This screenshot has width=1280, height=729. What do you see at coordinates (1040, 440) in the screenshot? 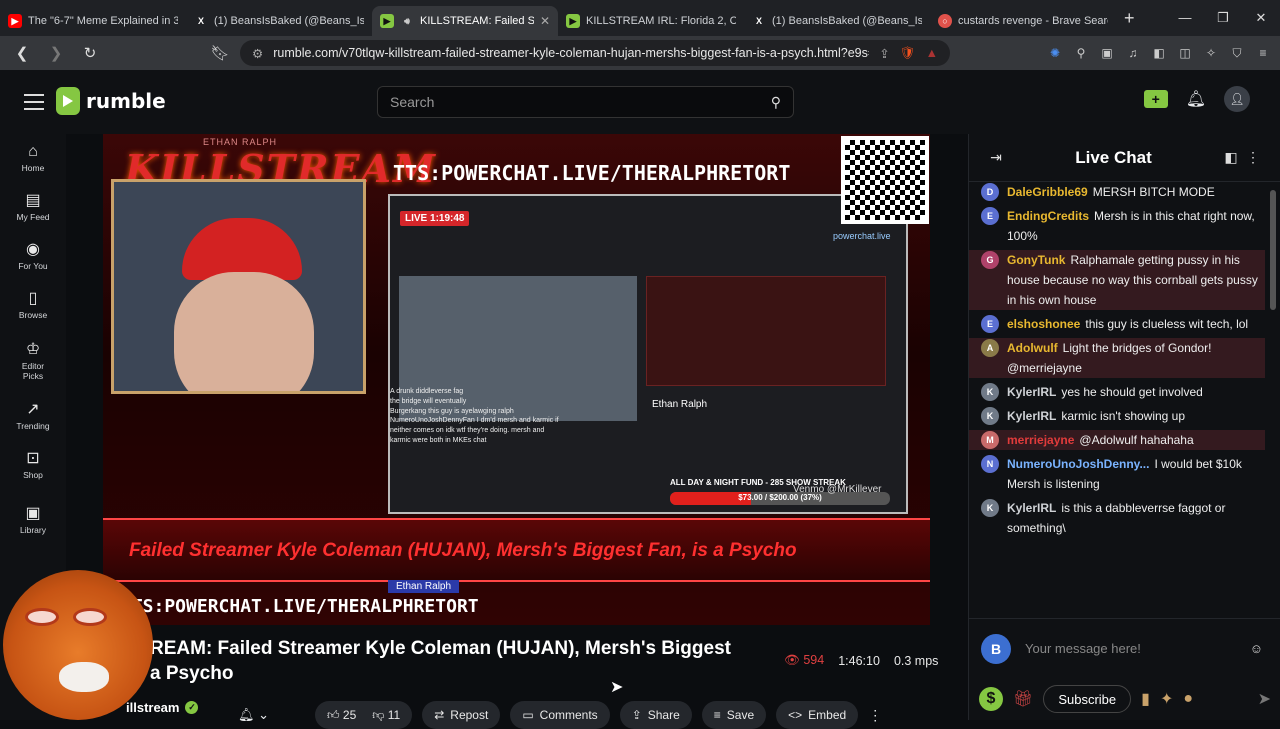
I see `chat-username: merriejayne` at bounding box center [1040, 440].